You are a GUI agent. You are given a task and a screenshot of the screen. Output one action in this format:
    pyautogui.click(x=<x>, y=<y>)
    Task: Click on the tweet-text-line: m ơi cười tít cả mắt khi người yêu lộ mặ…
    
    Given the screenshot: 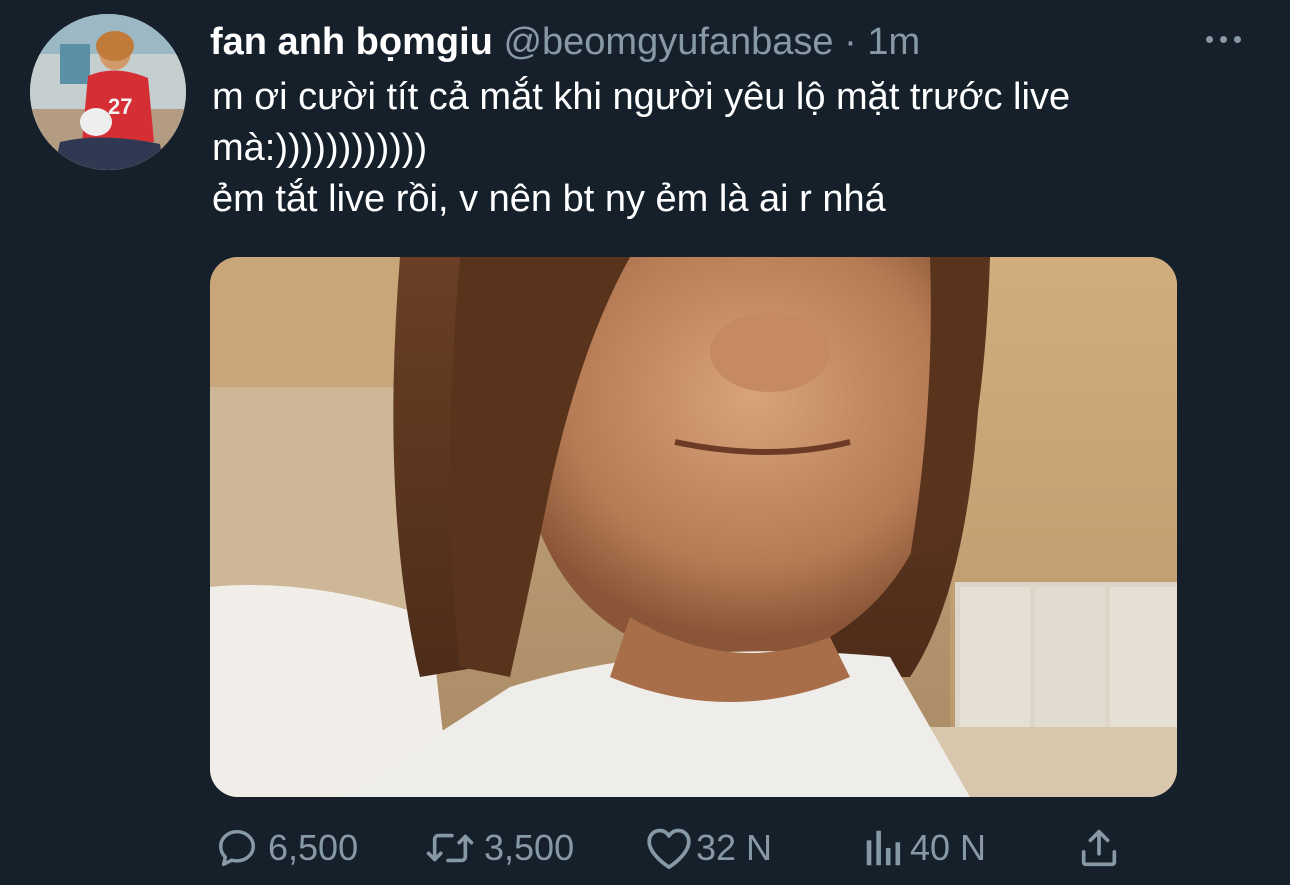 What is the action you would take?
    pyautogui.click(x=641, y=97)
    